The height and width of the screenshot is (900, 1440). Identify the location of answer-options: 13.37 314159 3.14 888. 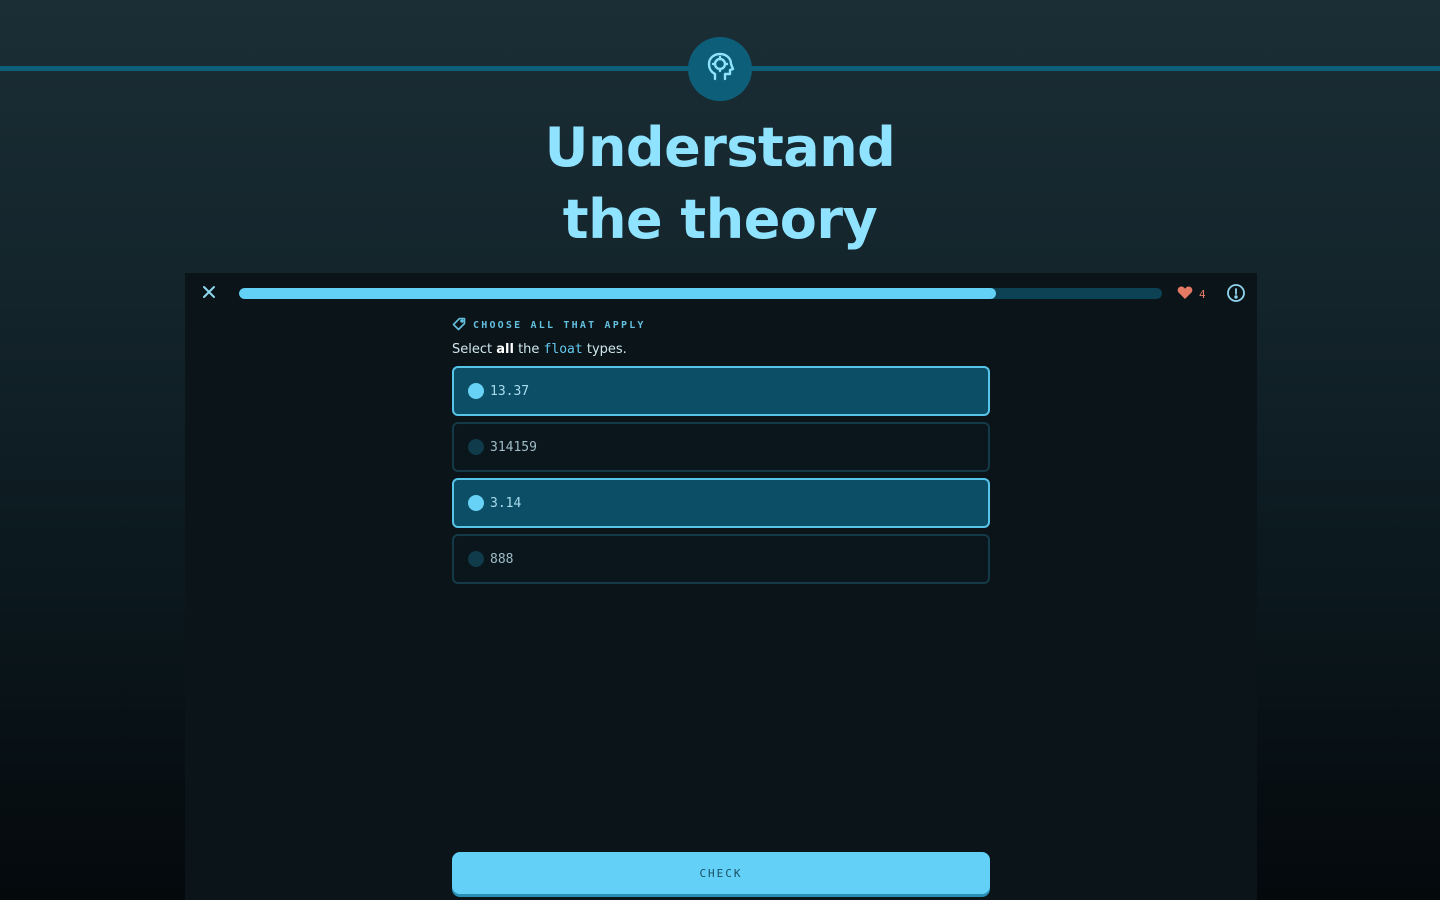
(721, 478).